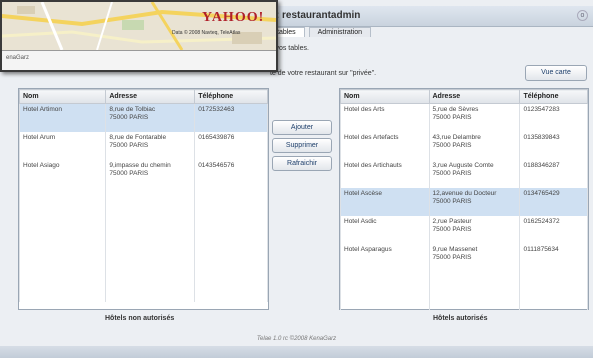 This screenshot has height=358, width=593. What do you see at coordinates (474, 117) in the screenshot?
I see `cell-address: 5,rue de Sèvres 75000 PARIS` at bounding box center [474, 117].